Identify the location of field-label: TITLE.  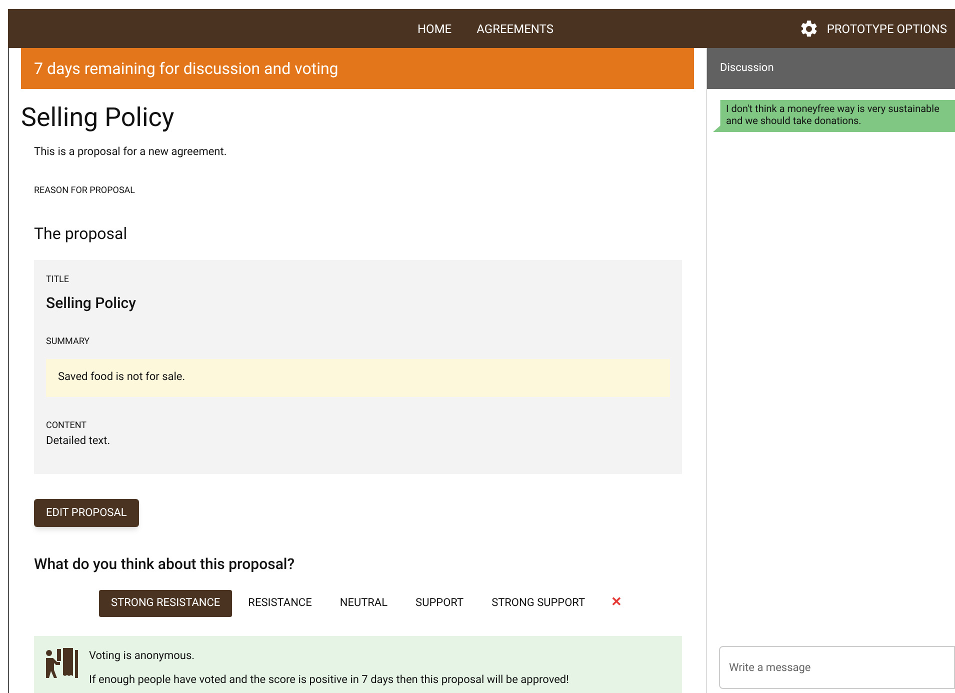
(58, 280).